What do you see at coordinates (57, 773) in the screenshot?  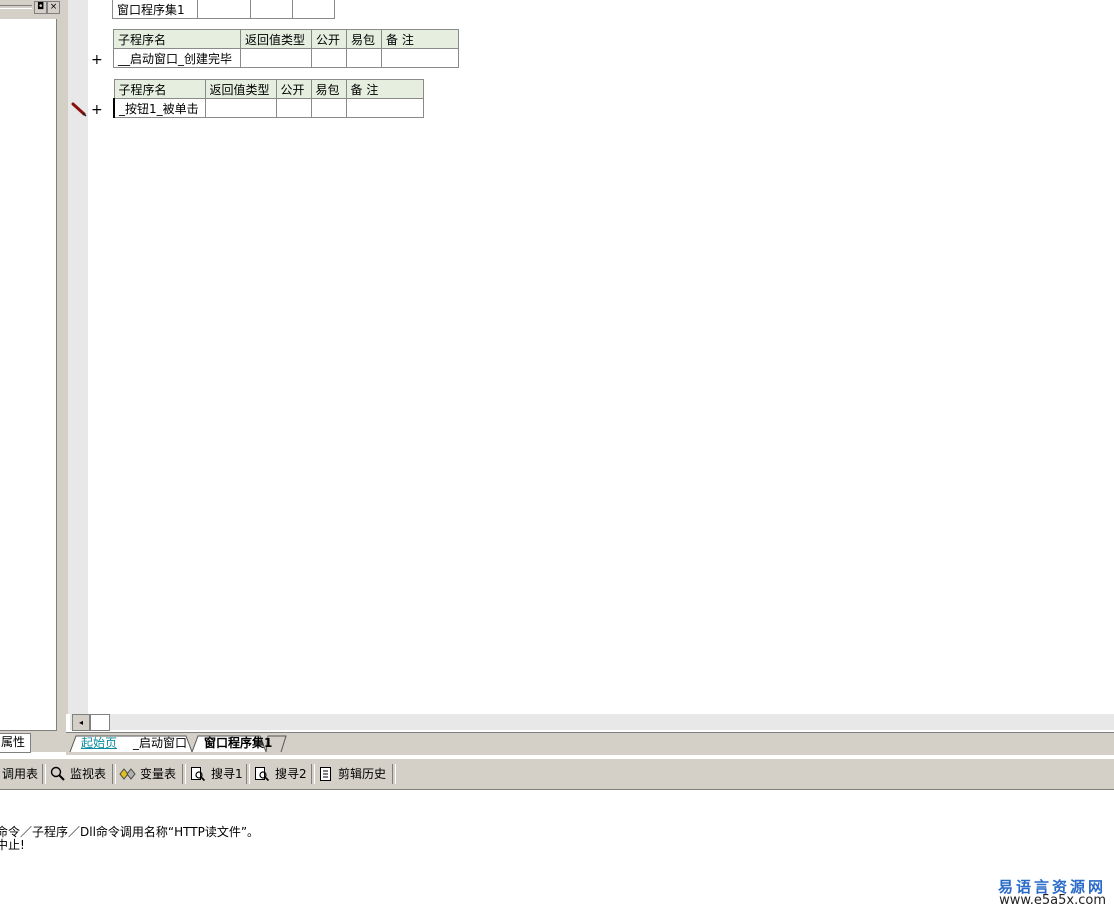 I see `magnifier-icon` at bounding box center [57, 773].